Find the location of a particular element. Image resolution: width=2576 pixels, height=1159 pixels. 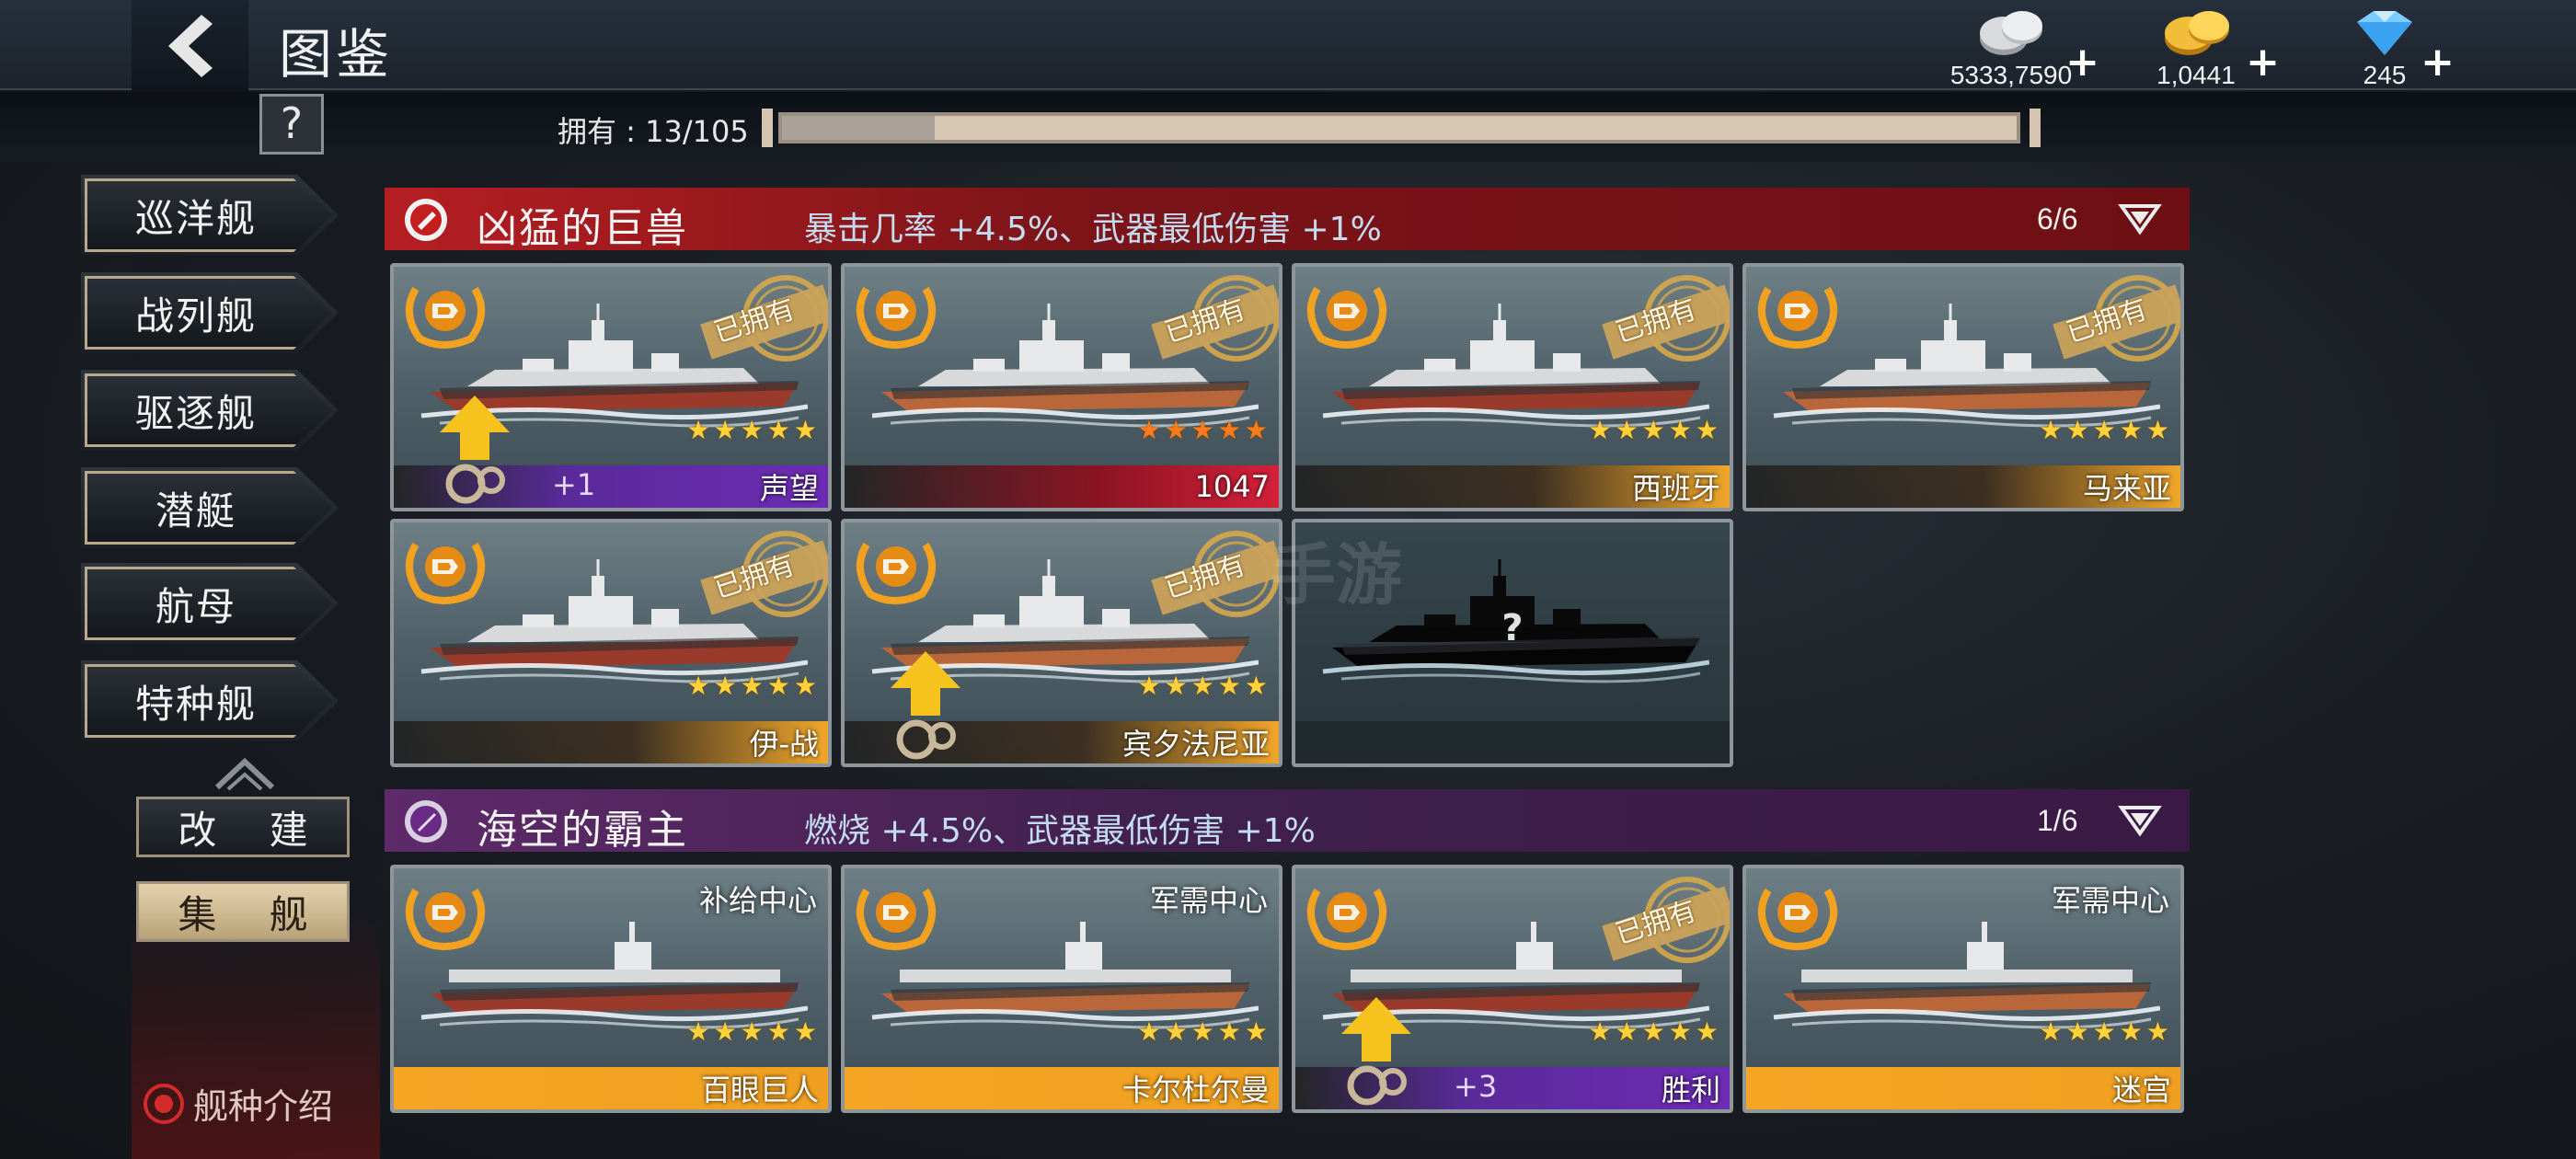

ship-name-bar: 马来亚 is located at coordinates (1963, 486).